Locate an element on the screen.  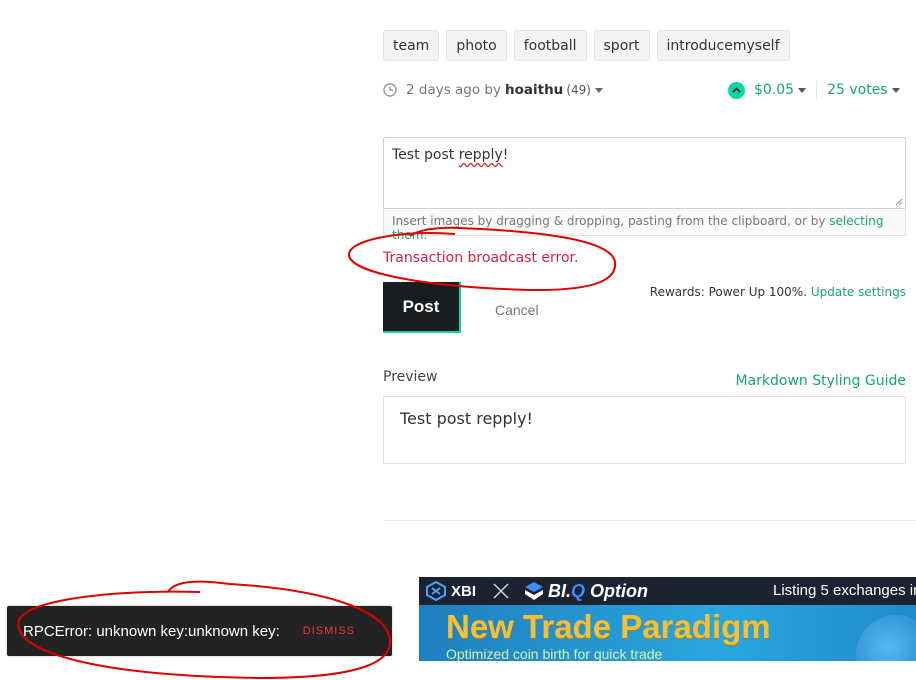
ad-headline: New Trade Paradigm is located at coordinates (608, 626).